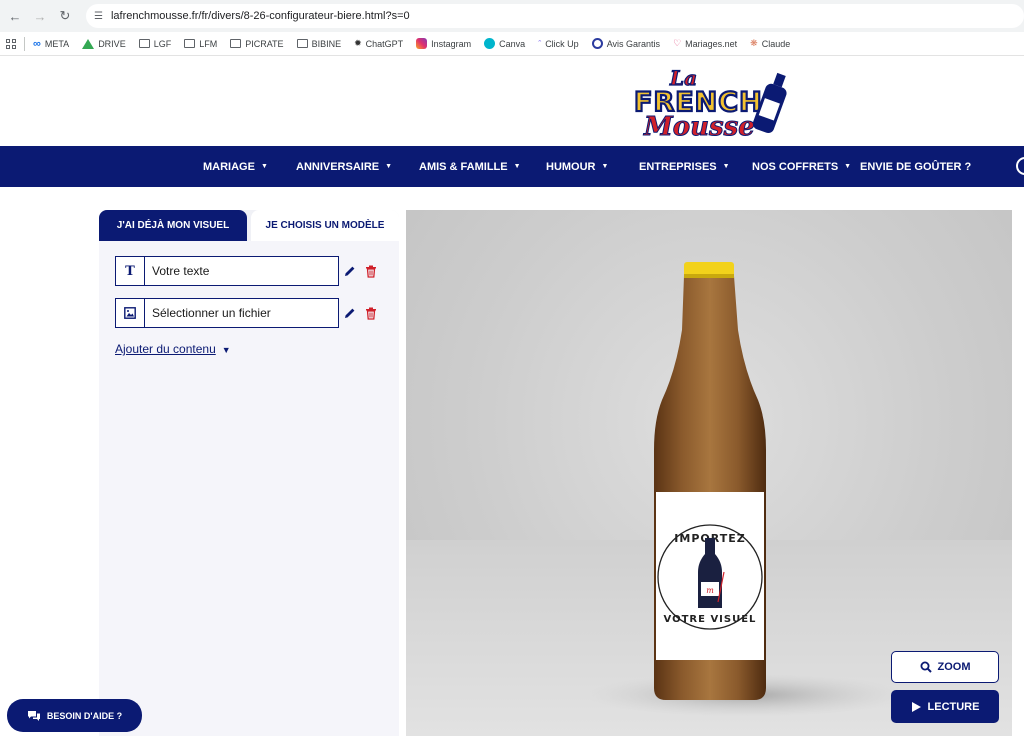 Image resolution: width=1024 pixels, height=741 pixels. I want to click on edit-image-icon, so click(350, 313).